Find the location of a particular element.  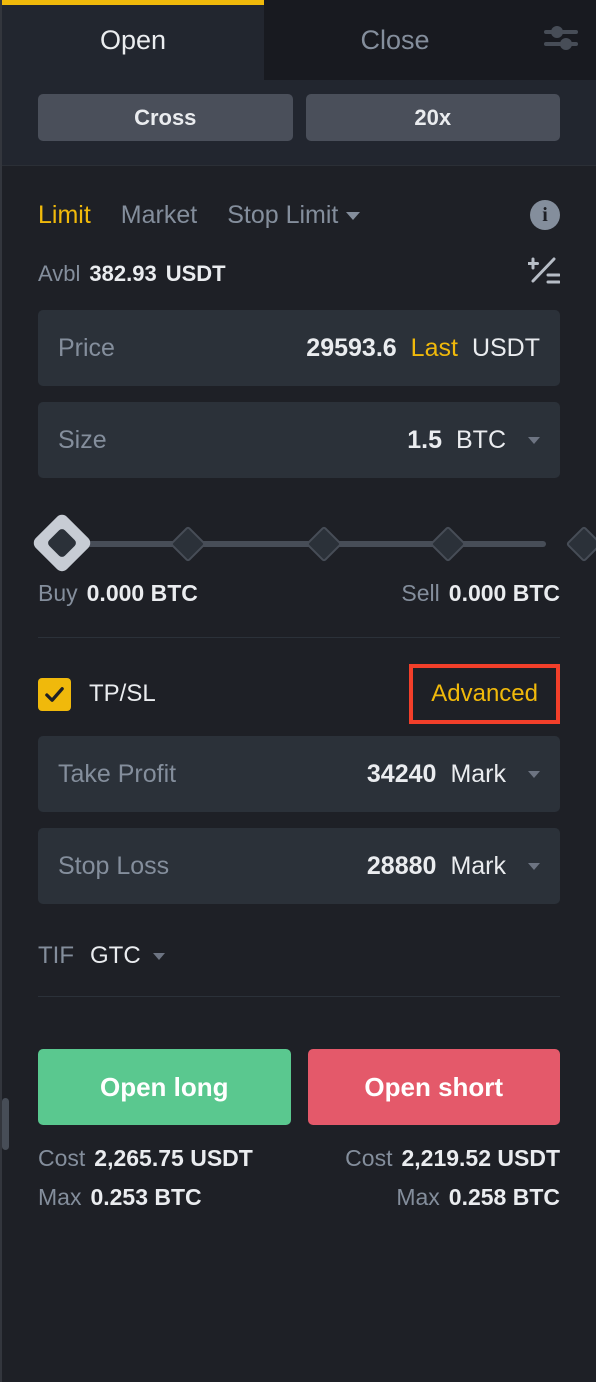

take-profit-trigger: Mark is located at coordinates (478, 774).